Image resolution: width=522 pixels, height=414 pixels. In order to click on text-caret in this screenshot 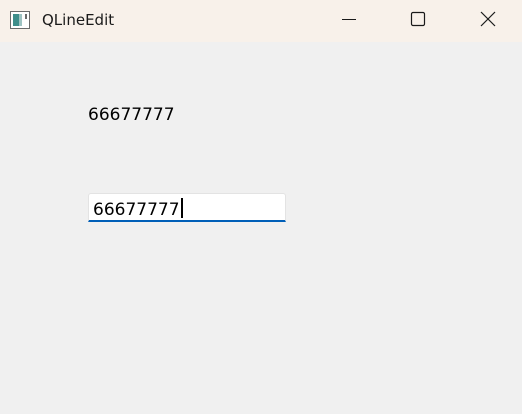, I will do `click(181, 208)`.